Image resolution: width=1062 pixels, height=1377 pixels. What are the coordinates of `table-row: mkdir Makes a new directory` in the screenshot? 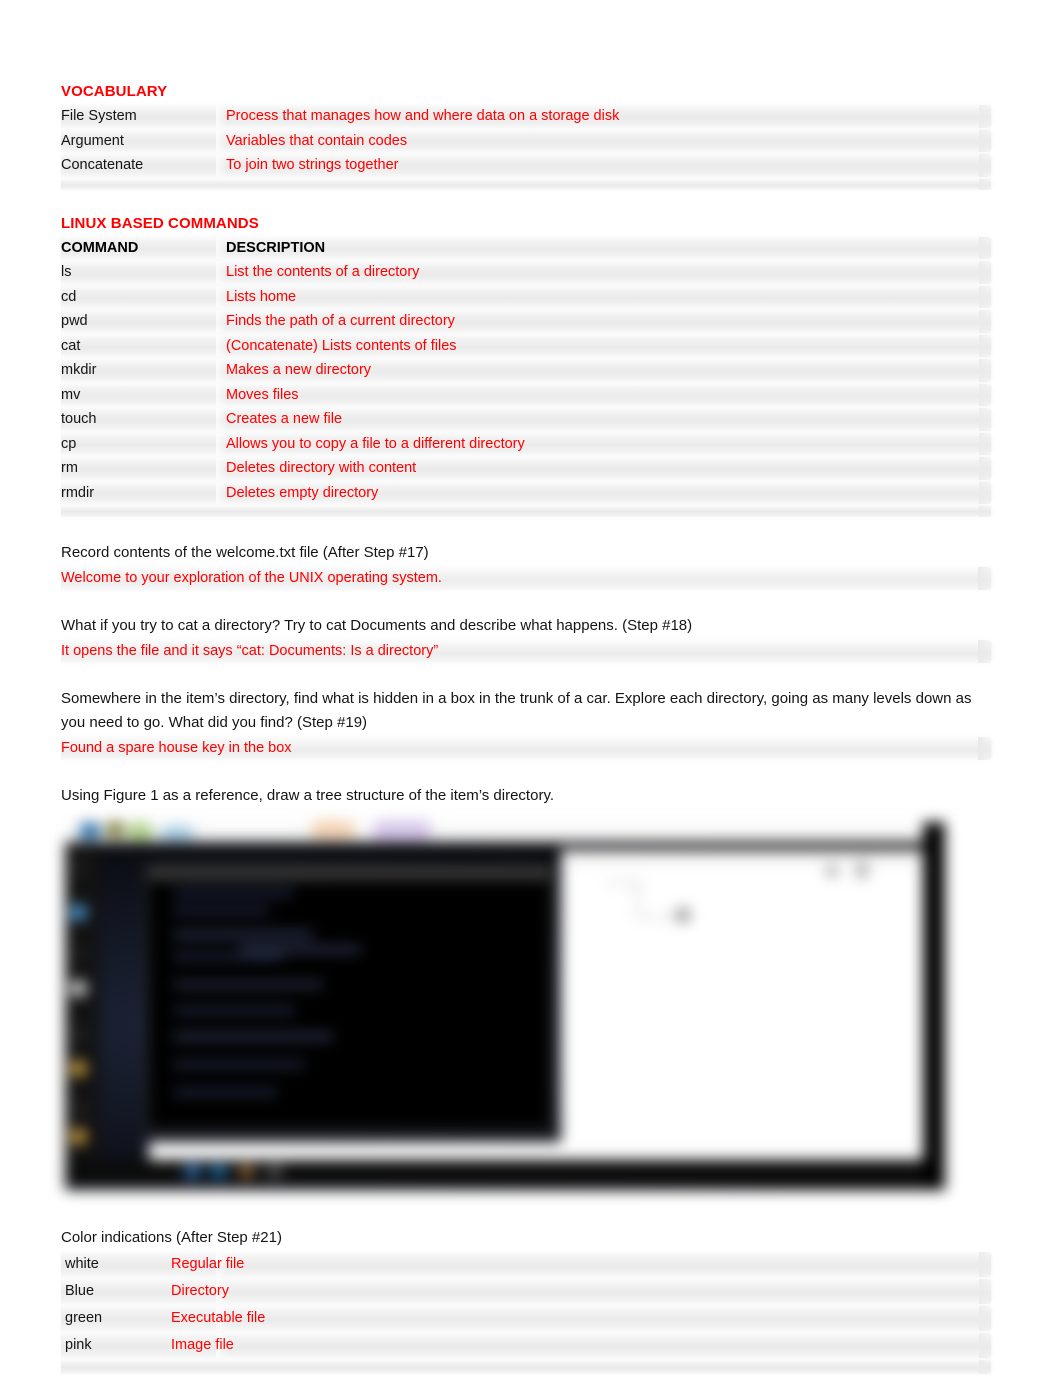 It's located at (528, 370).